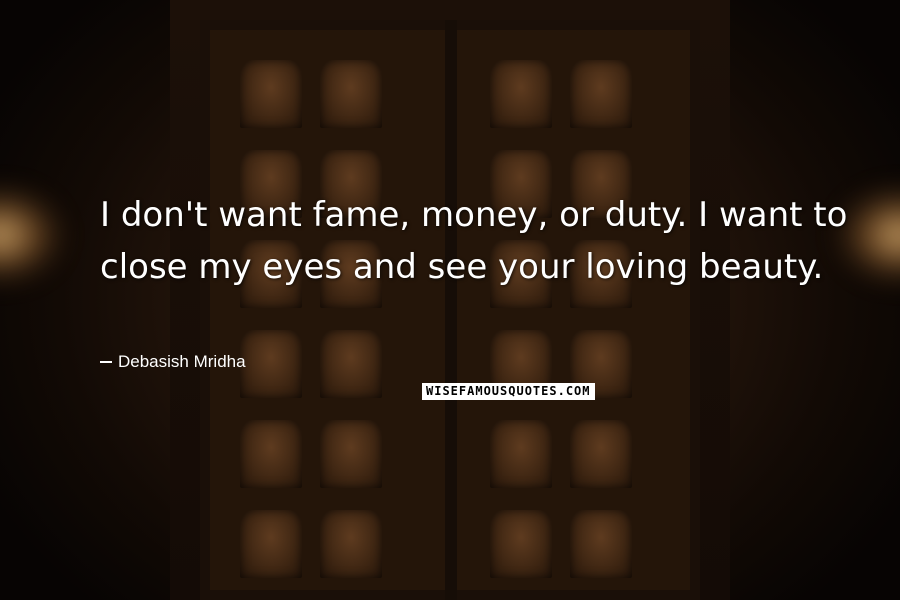  What do you see at coordinates (30, 235) in the screenshot?
I see `wall-lamp-left` at bounding box center [30, 235].